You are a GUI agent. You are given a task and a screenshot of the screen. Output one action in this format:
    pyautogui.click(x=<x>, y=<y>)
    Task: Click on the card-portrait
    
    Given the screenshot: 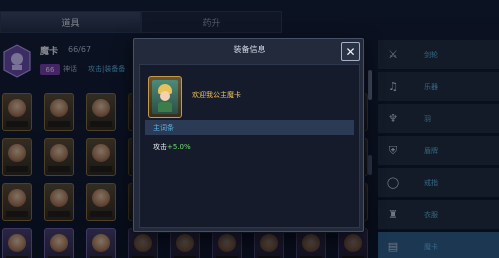 What is the action you would take?
    pyautogui.click(x=165, y=97)
    